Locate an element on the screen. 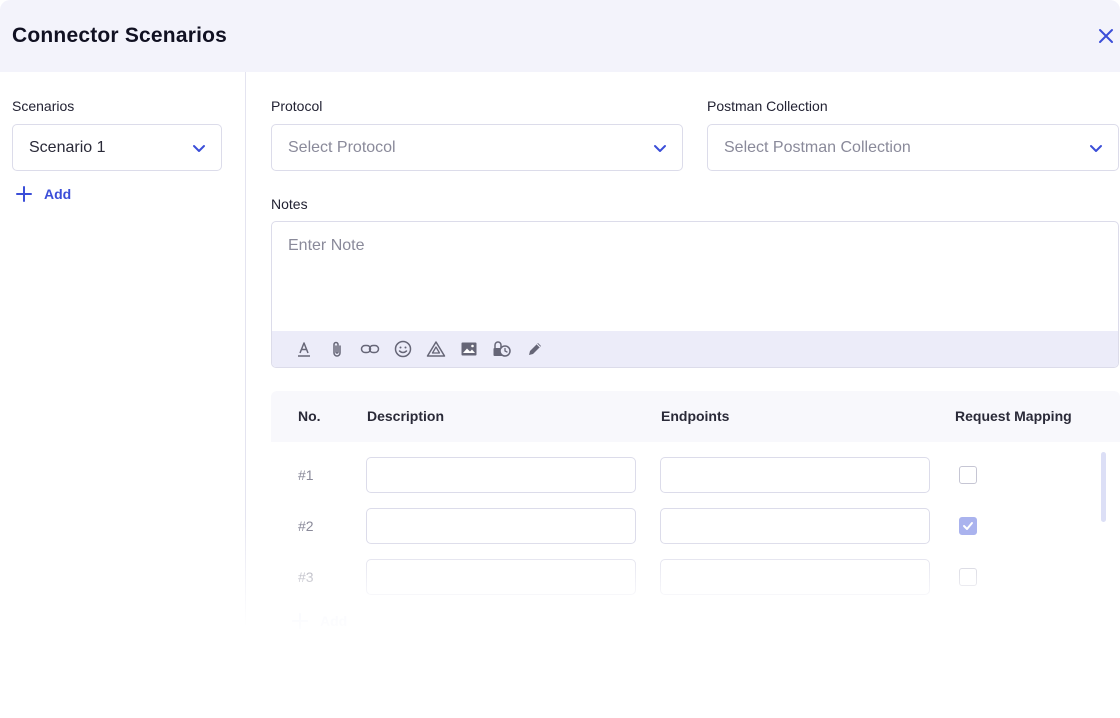  attachment-icon is located at coordinates (337, 349).